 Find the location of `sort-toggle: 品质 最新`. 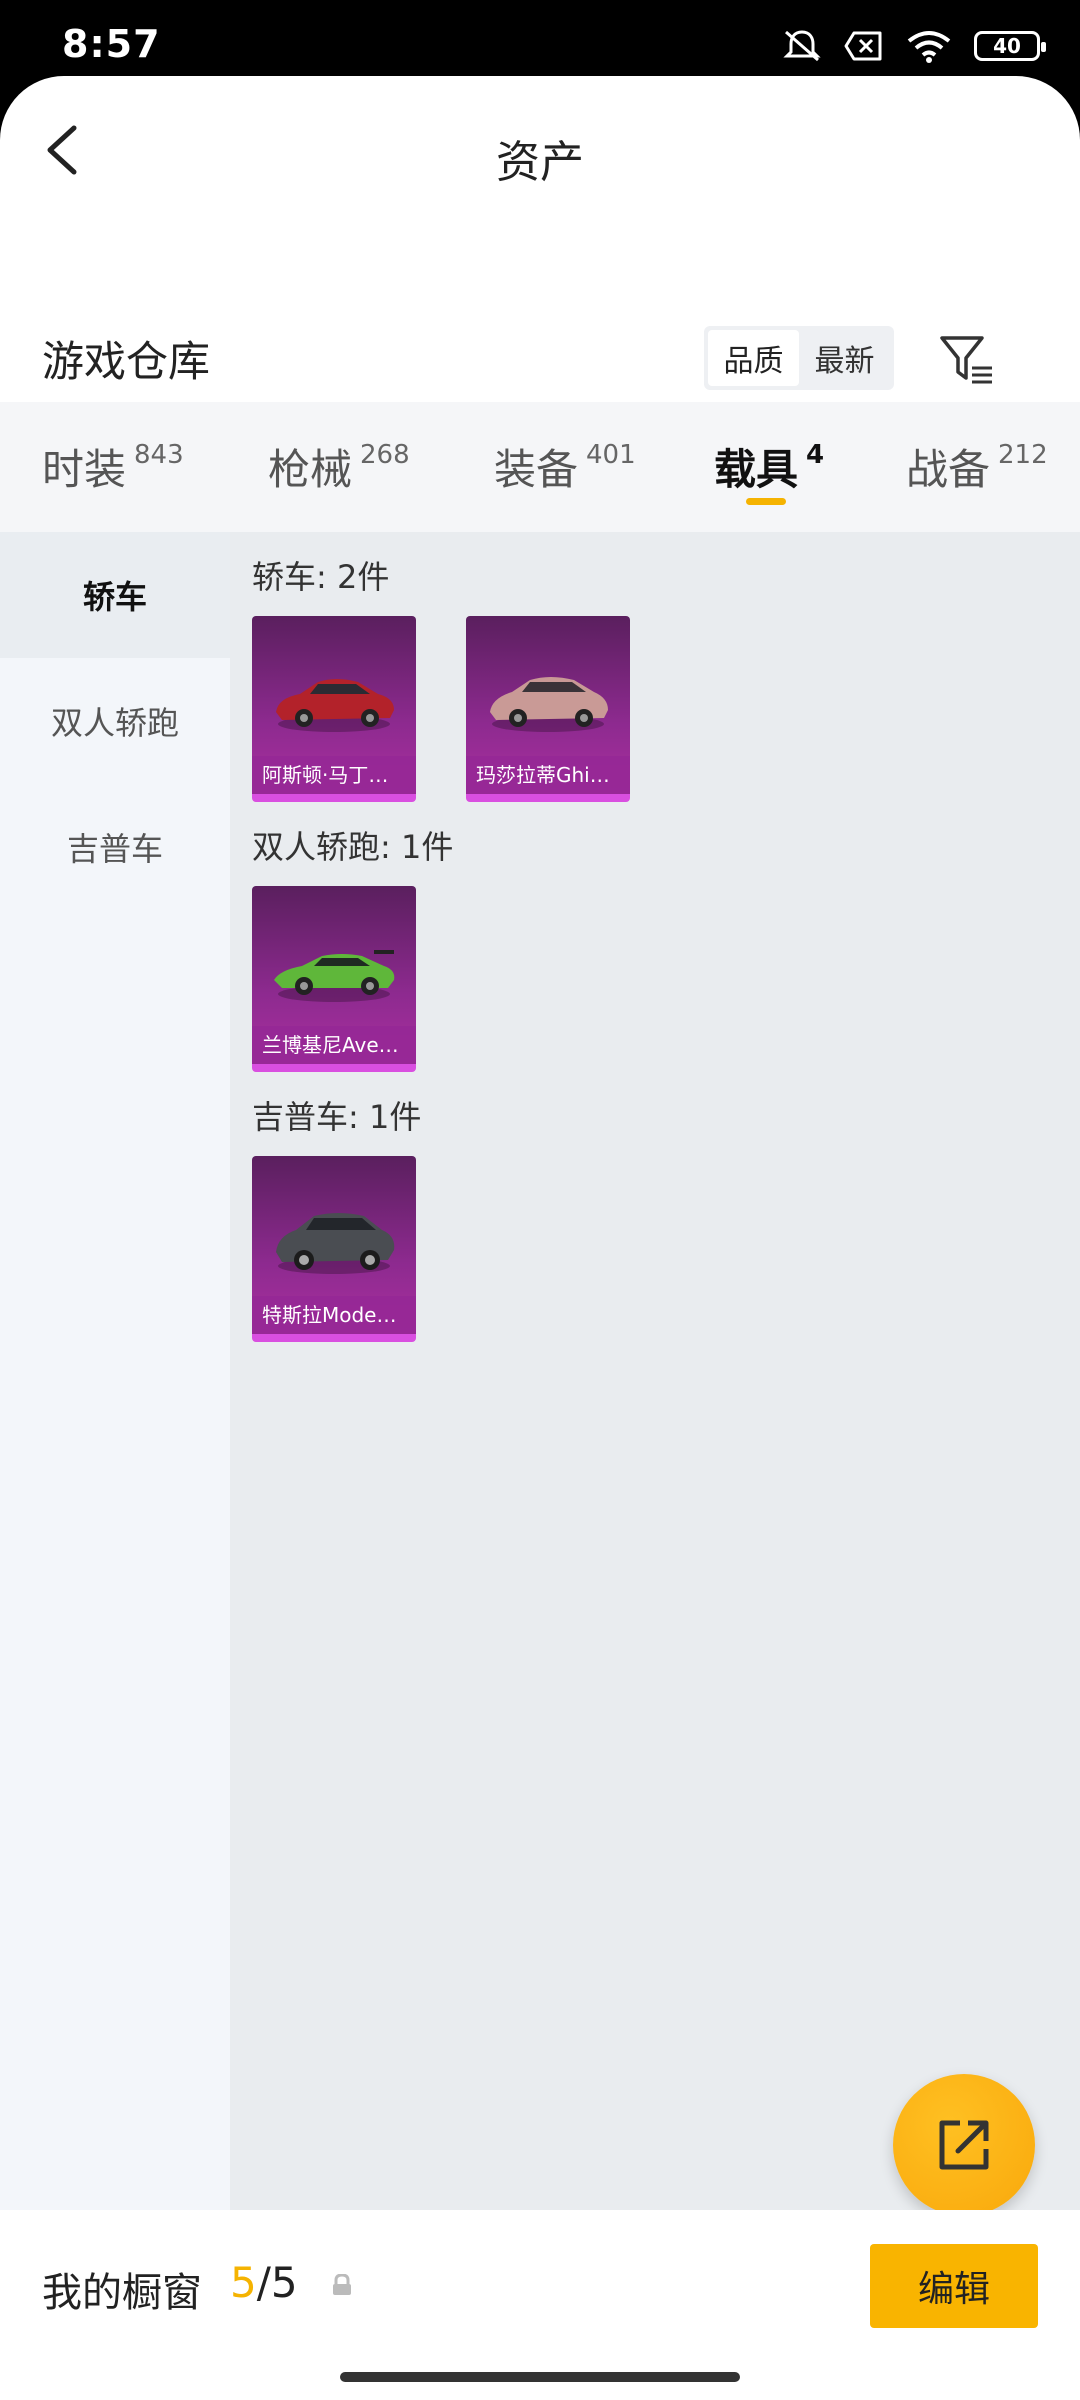

sort-toggle: 品质 最新 is located at coordinates (799, 358).